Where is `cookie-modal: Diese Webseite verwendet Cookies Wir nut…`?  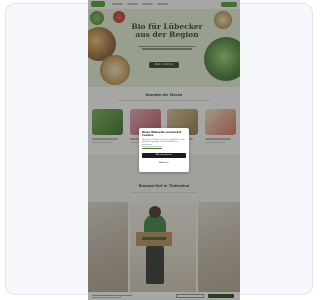 cookie-modal: Diese Webseite verwendet Cookies Wir nut… is located at coordinates (164, 150).